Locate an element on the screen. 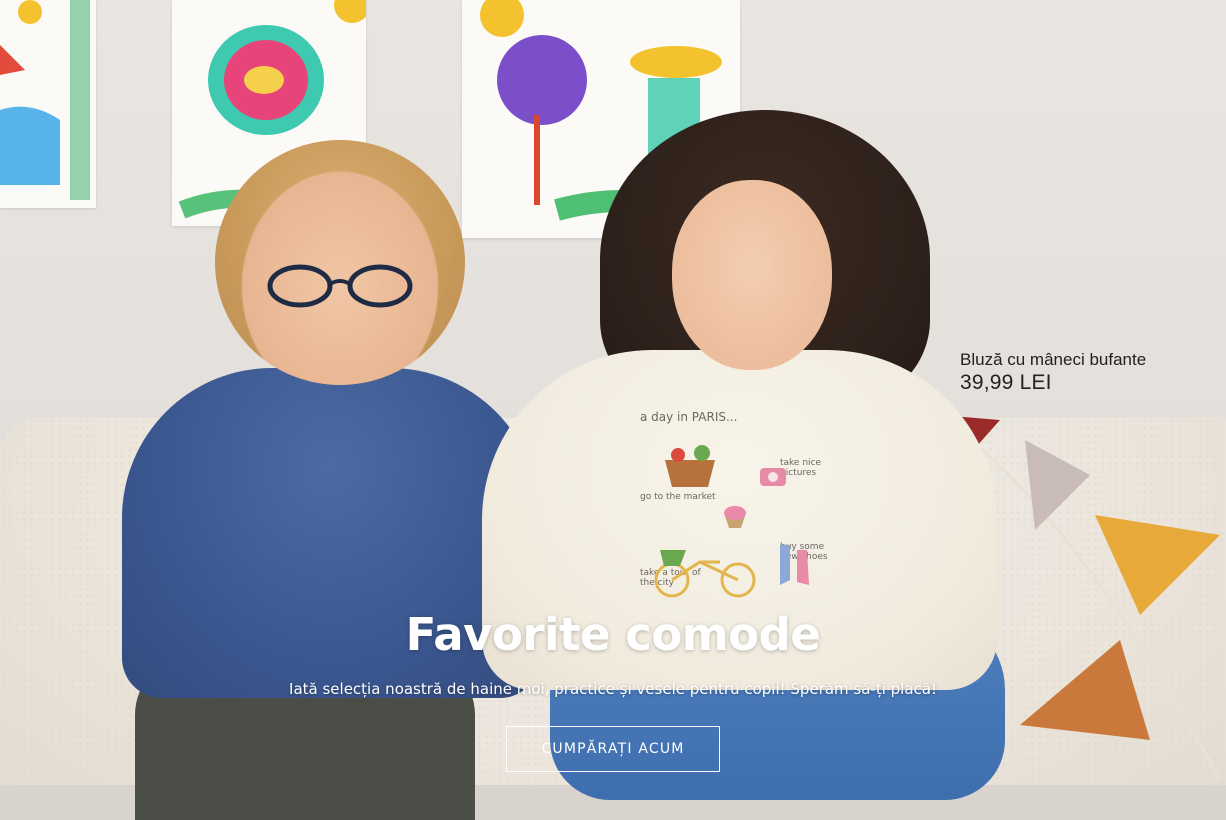  product-name: Bluză cu mâneci bufante is located at coordinates (1053, 359).